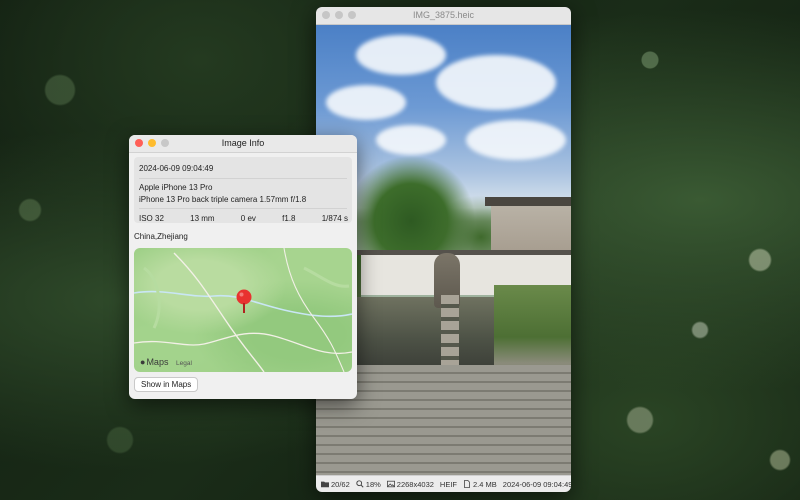 The image size is (800, 500). I want to click on exif-shutter-speed: 1/874 s, so click(334, 218).